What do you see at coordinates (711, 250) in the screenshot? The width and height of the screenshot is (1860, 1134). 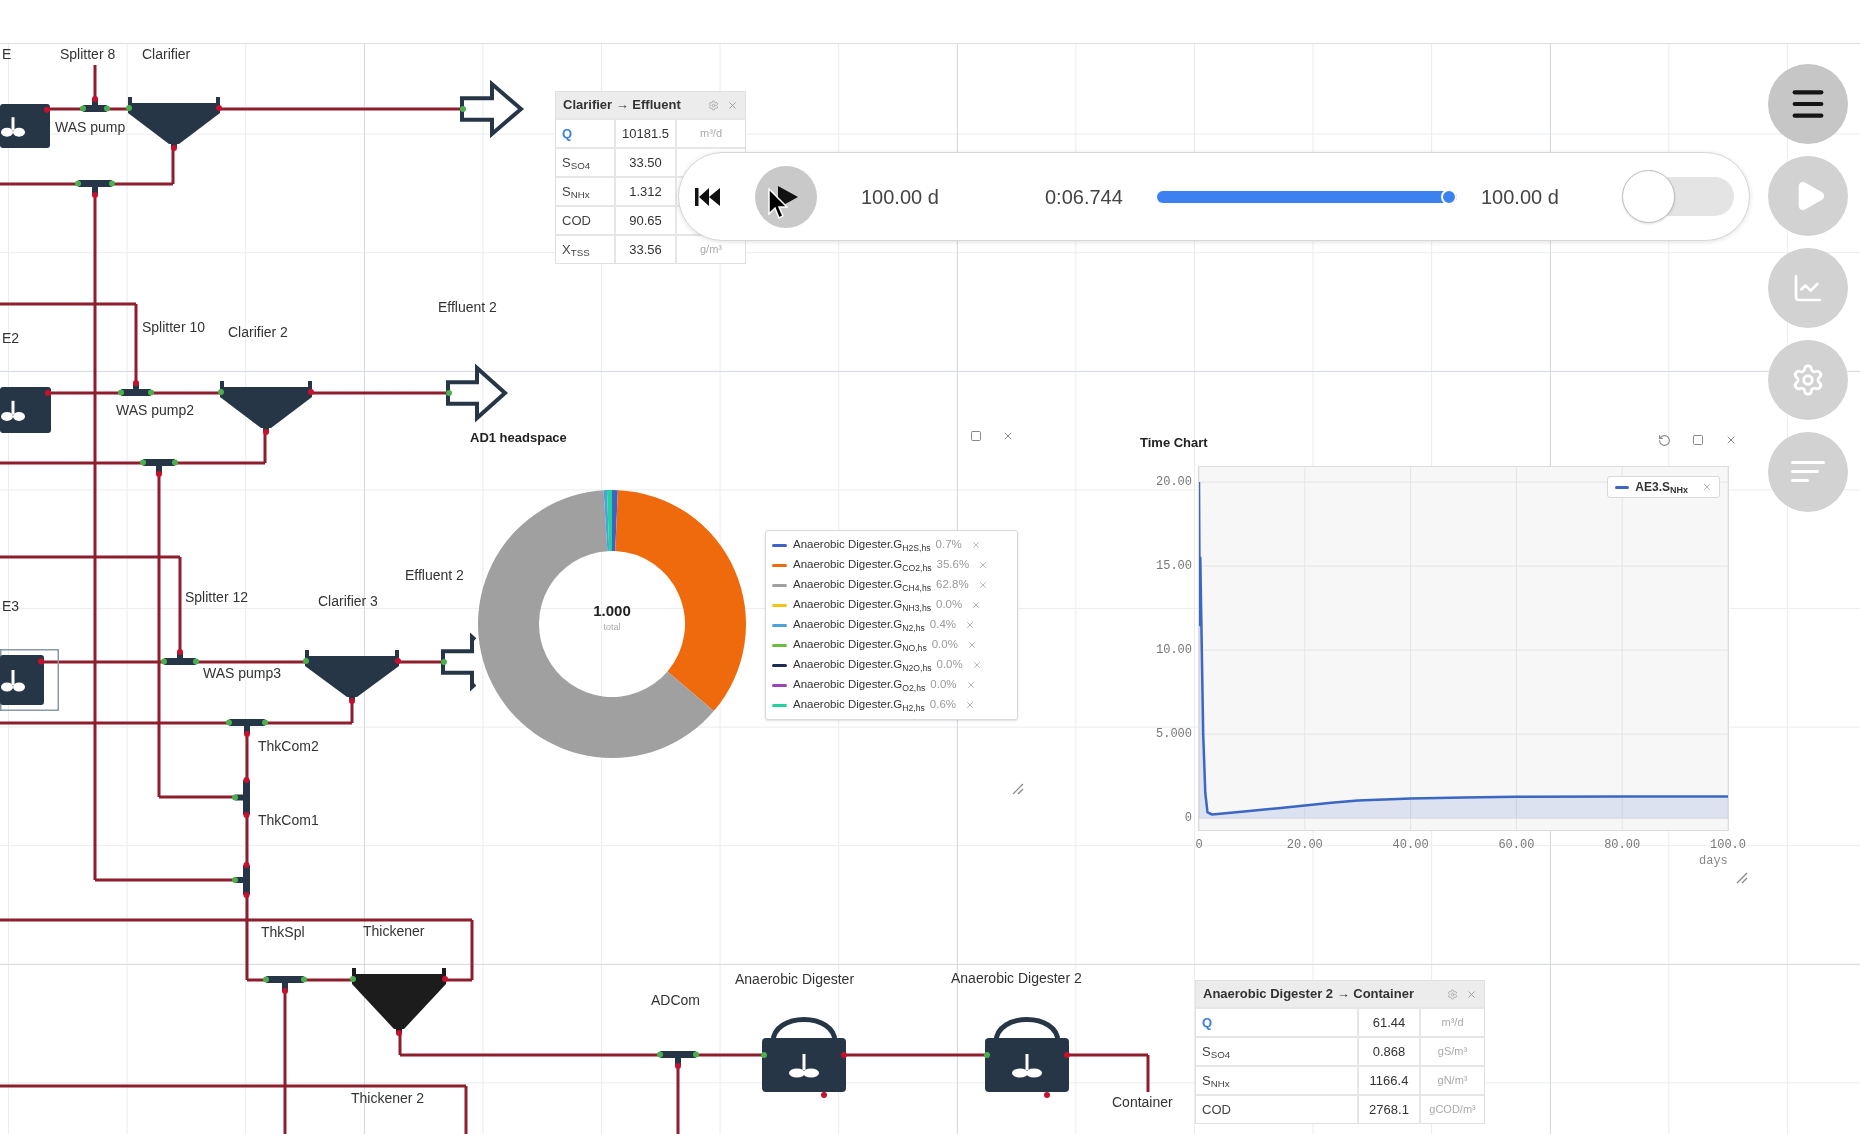 I see `unit-text: g/m³` at bounding box center [711, 250].